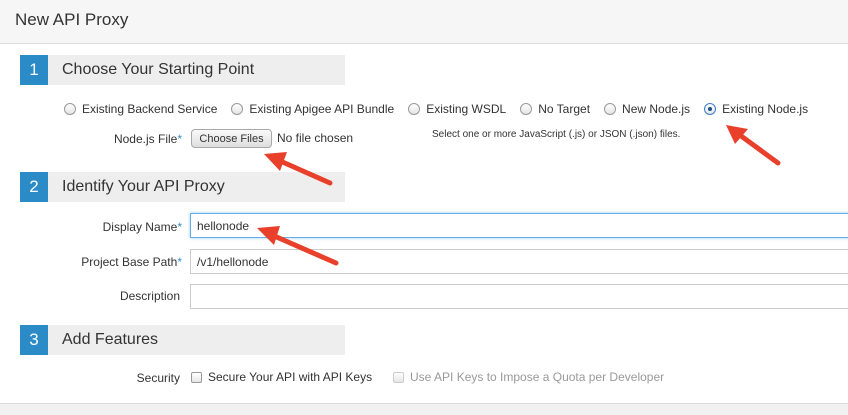 The image size is (848, 415). What do you see at coordinates (298, 246) in the screenshot?
I see `arrow-to-display-name` at bounding box center [298, 246].